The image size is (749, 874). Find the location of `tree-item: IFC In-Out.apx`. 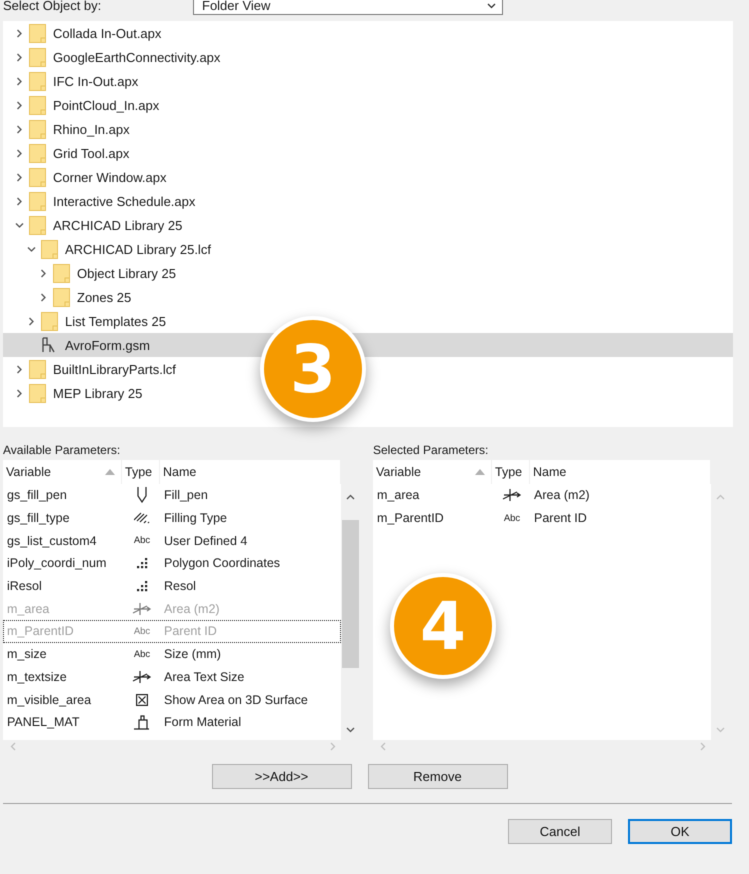

tree-item: IFC In-Out.apx is located at coordinates (368, 81).